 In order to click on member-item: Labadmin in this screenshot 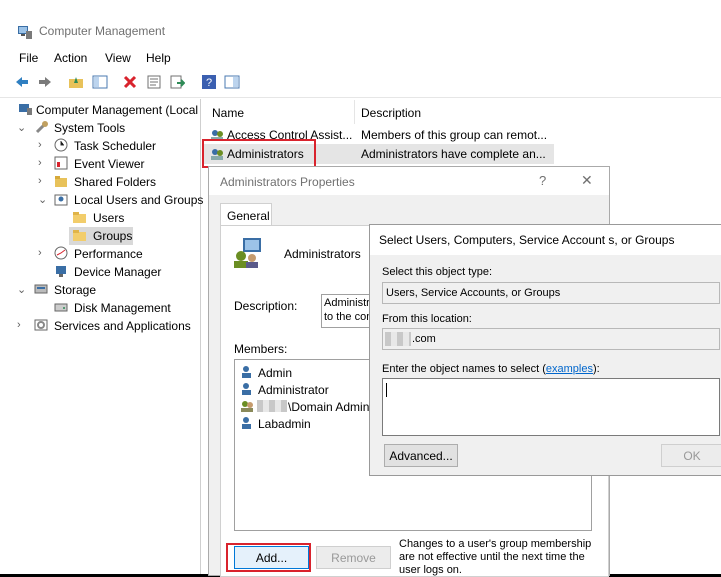, I will do `click(310, 423)`.